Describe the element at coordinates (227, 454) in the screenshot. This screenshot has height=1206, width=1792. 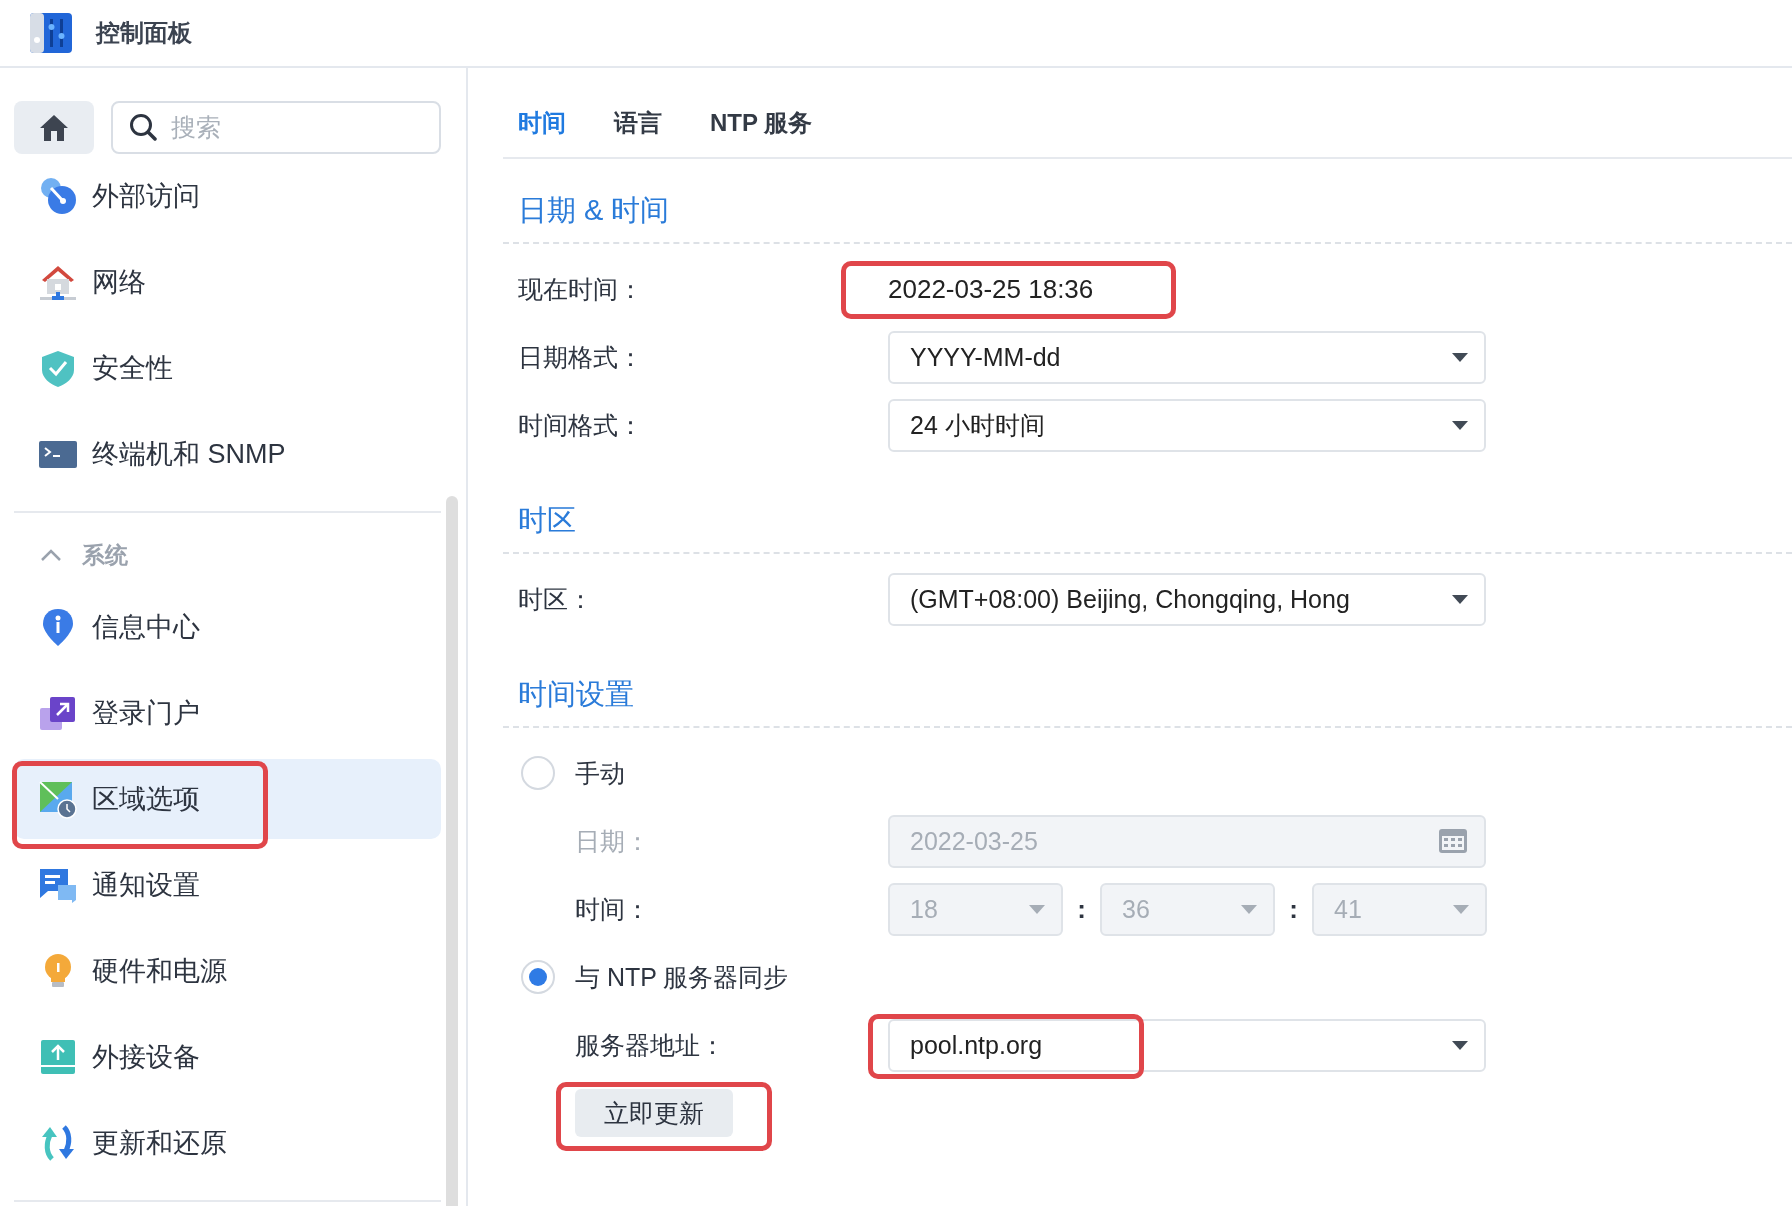
I see `sidebar-item: 终端机和 SNMP` at that location.